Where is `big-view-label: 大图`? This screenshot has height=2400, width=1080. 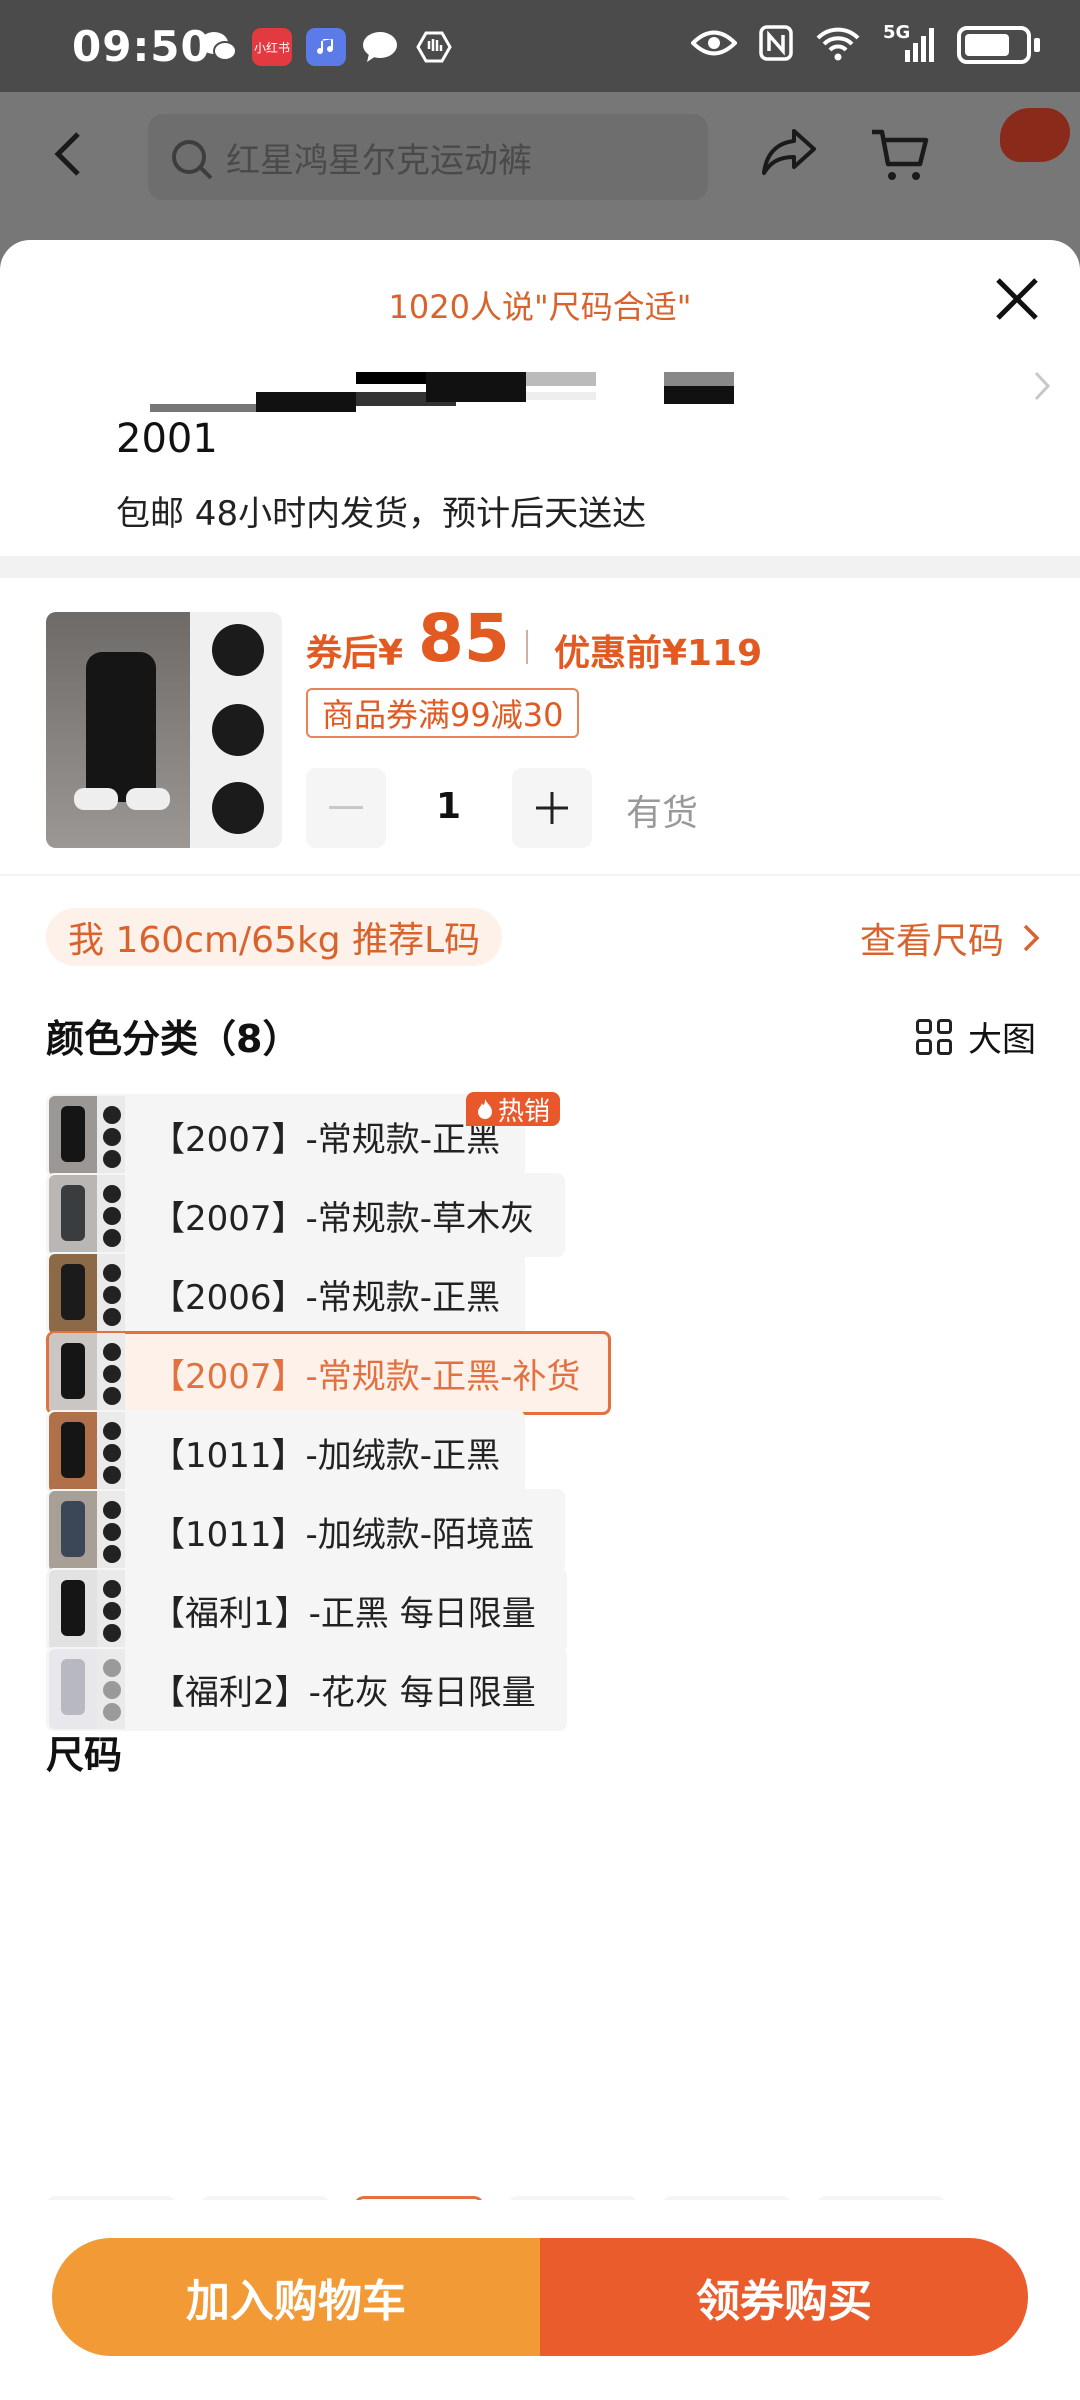 big-view-label: 大图 is located at coordinates (1002, 1040).